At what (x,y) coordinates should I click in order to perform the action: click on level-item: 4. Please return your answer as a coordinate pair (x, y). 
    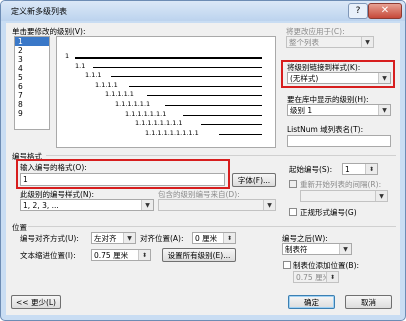
    Looking at the image, I should click on (32, 68).